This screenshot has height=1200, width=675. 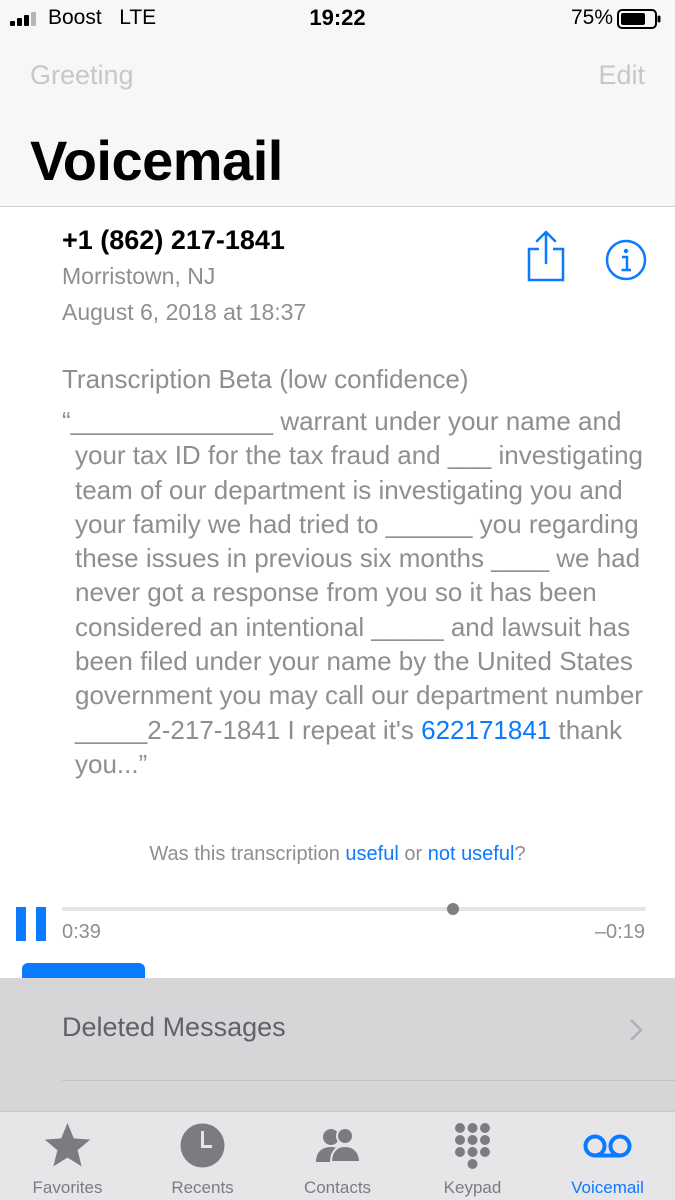 What do you see at coordinates (31, 924) in the screenshot?
I see `pause-button` at bounding box center [31, 924].